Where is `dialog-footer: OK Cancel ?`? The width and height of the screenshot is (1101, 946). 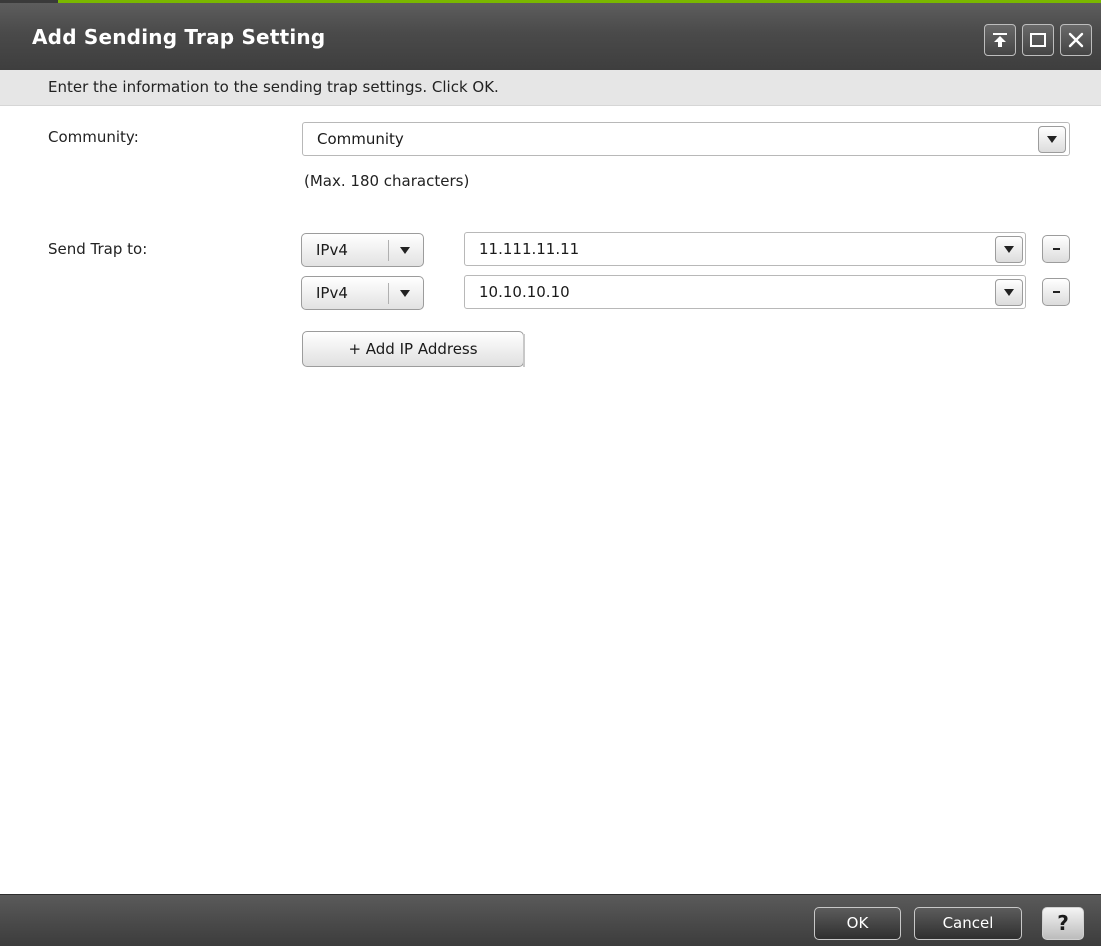 dialog-footer: OK Cancel ? is located at coordinates (550, 920).